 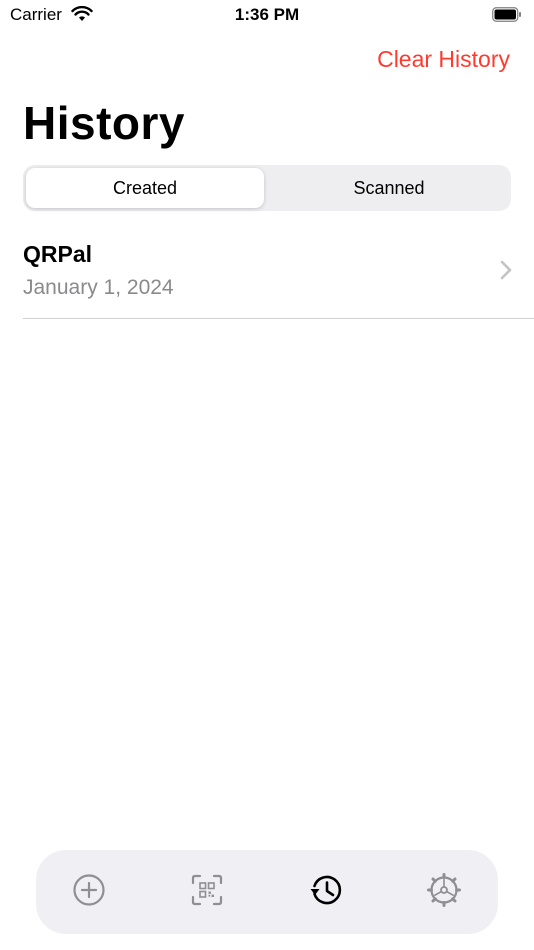 I want to click on tab-history, so click(x=326, y=890).